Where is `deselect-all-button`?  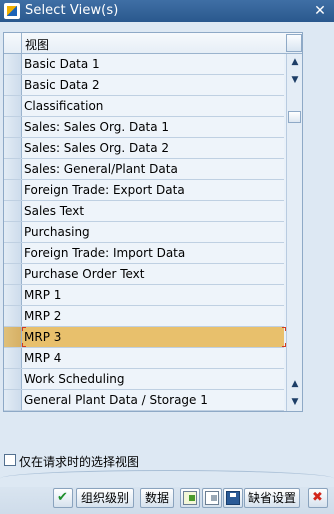 deselect-all-button is located at coordinates (212, 498).